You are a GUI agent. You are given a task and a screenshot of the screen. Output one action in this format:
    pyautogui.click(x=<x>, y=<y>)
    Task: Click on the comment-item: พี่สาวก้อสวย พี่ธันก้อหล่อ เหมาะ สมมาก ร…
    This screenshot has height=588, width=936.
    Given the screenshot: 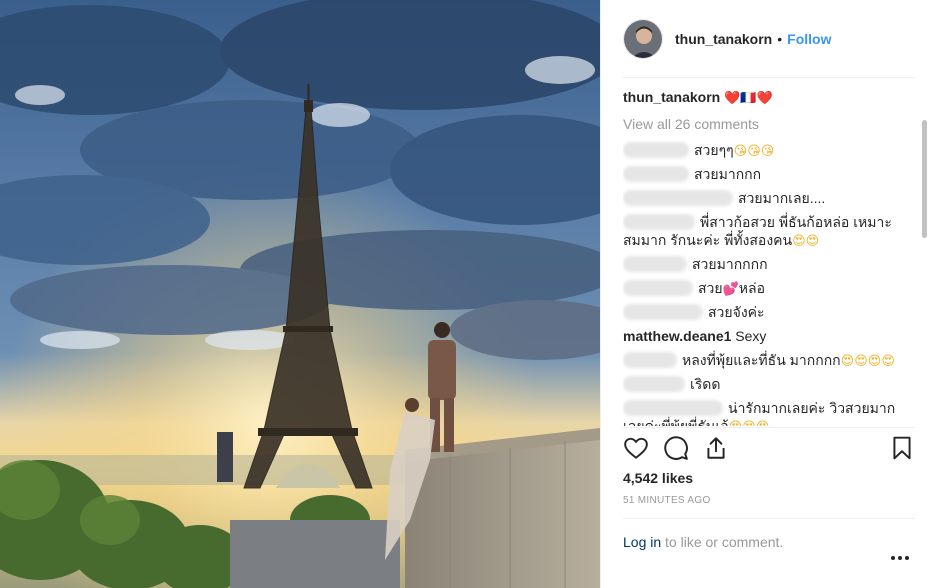 What is the action you would take?
    pyautogui.click(x=768, y=232)
    